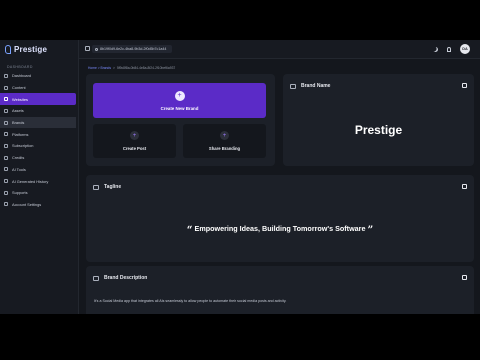 The width and height of the screenshot is (480, 360). I want to click on history-icon, so click(6, 181).